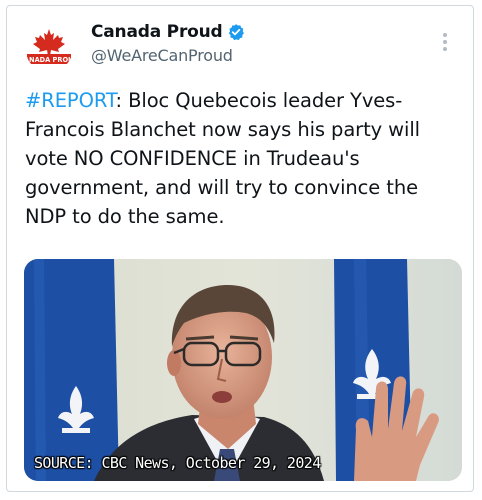 The image size is (482, 500). Describe the element at coordinates (70, 100) in the screenshot. I see `hashtag-link: #REPORT` at that location.